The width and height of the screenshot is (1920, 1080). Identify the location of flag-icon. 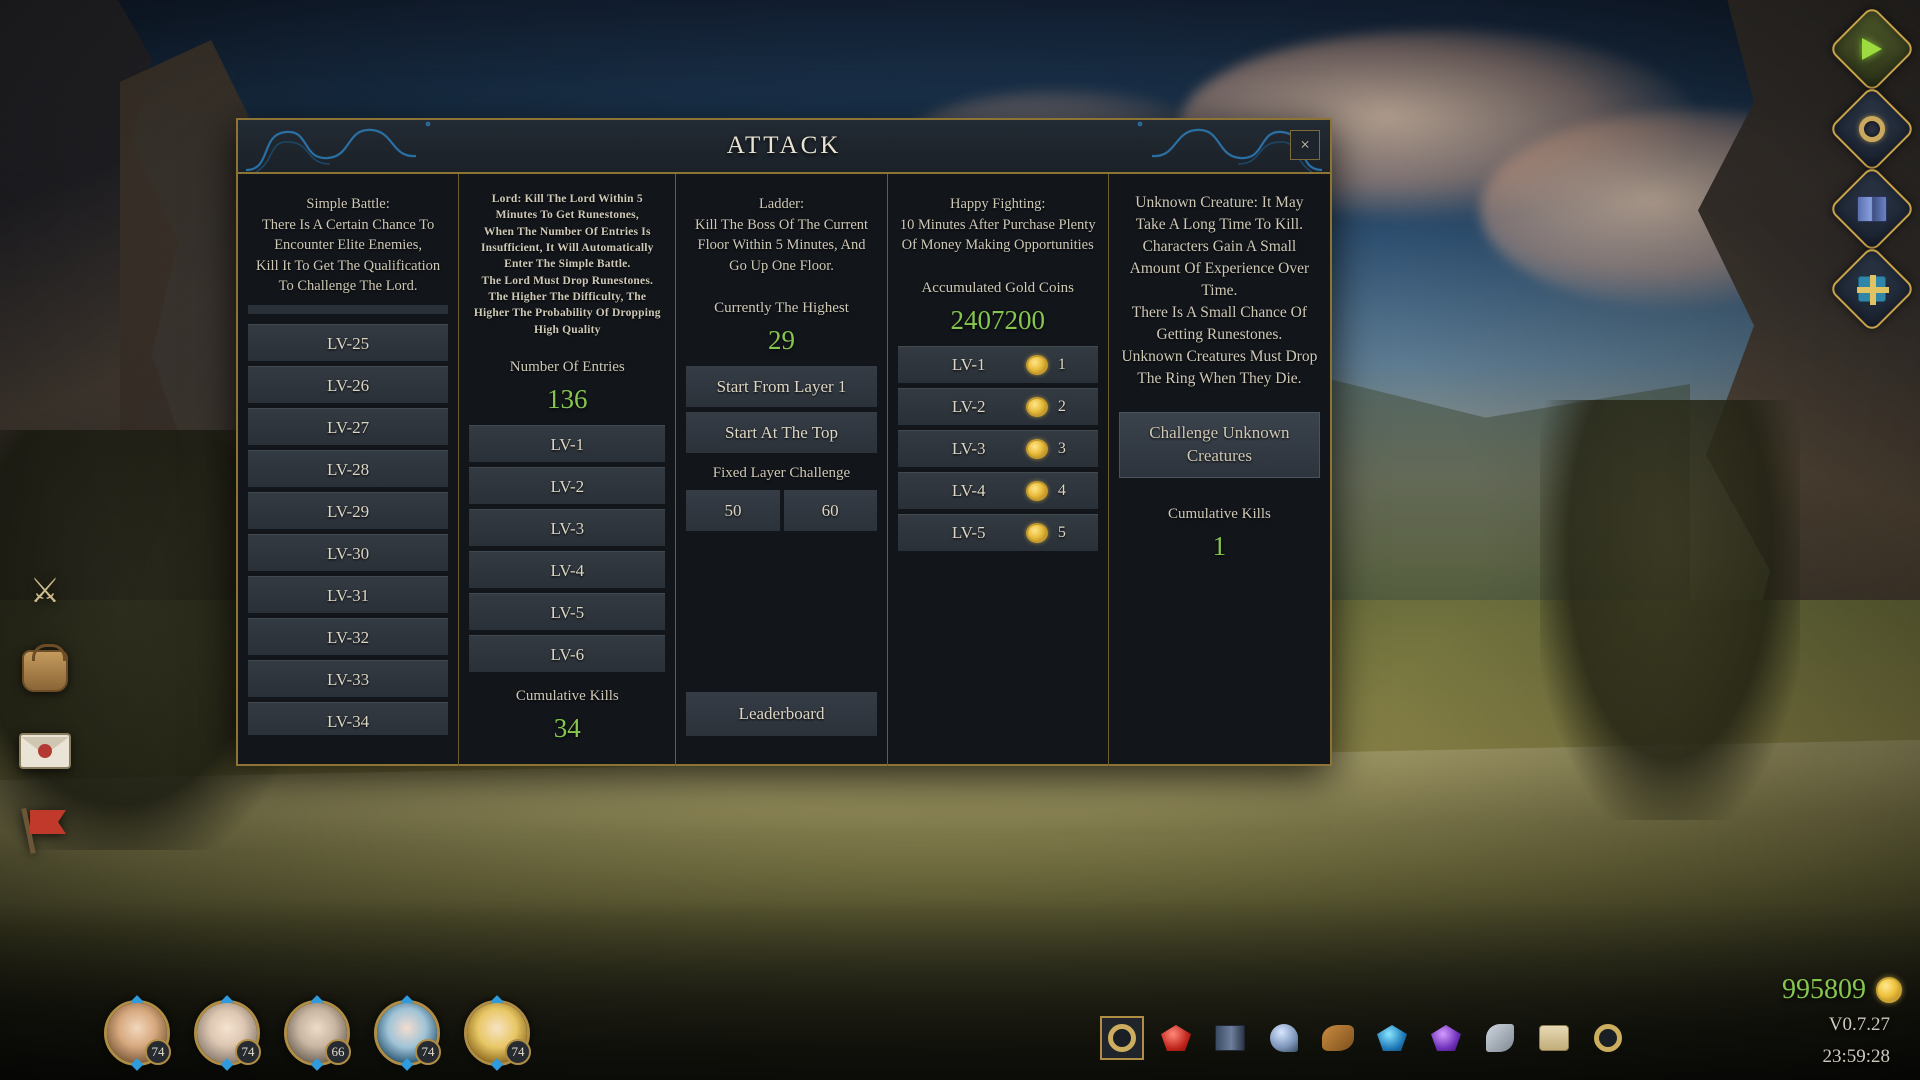
(45, 831).